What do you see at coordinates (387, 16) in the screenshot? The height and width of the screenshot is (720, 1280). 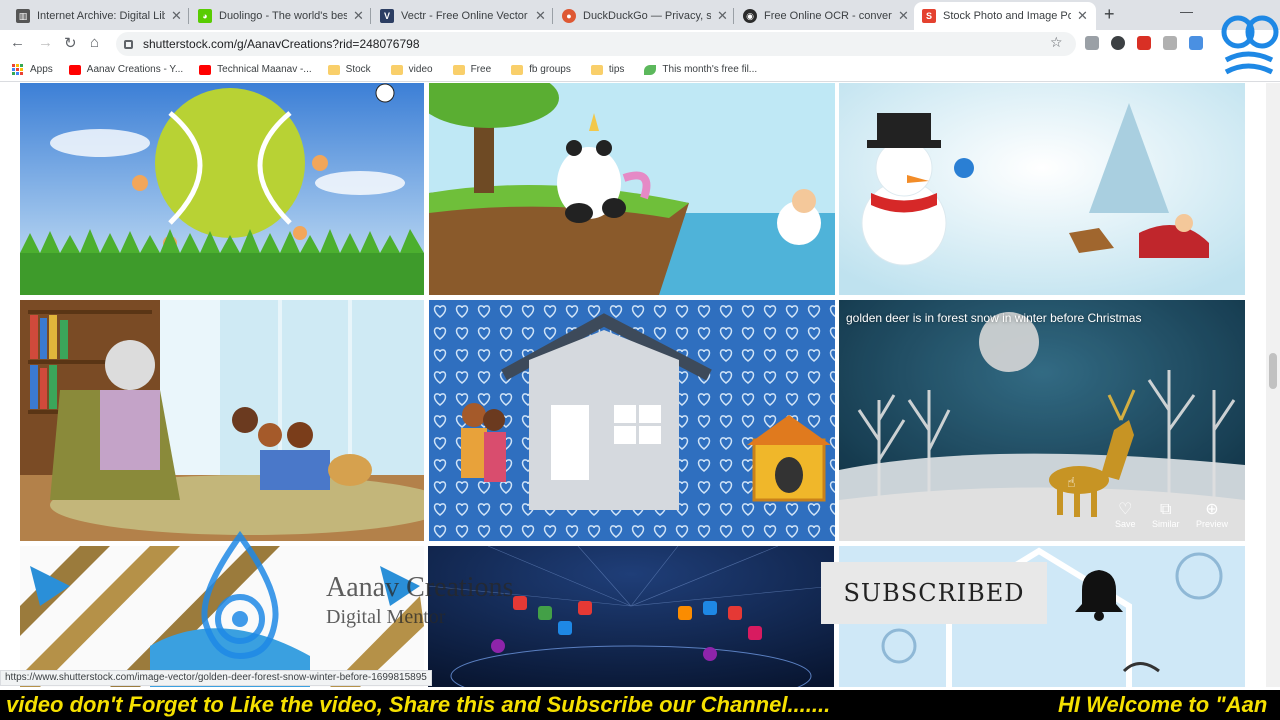 I see `vectr-favicon-icon: V` at bounding box center [387, 16].